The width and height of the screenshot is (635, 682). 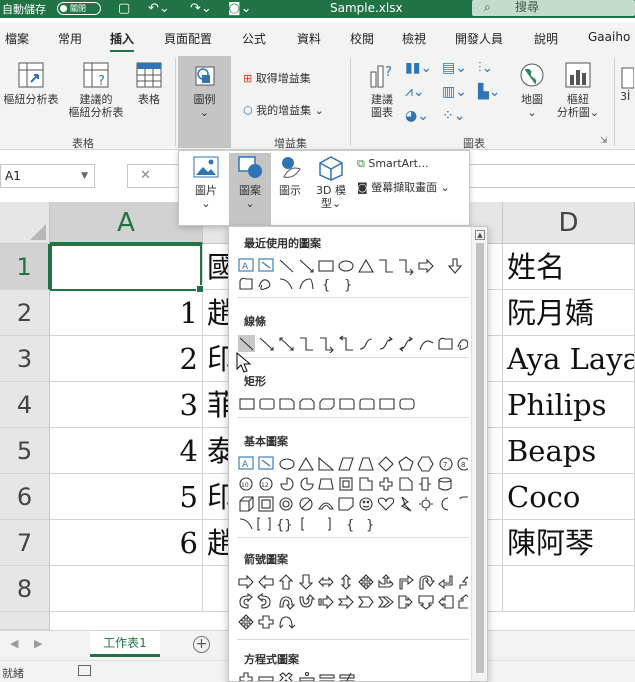 What do you see at coordinates (126, 405) in the screenshot?
I see `cell-a4: 3` at bounding box center [126, 405].